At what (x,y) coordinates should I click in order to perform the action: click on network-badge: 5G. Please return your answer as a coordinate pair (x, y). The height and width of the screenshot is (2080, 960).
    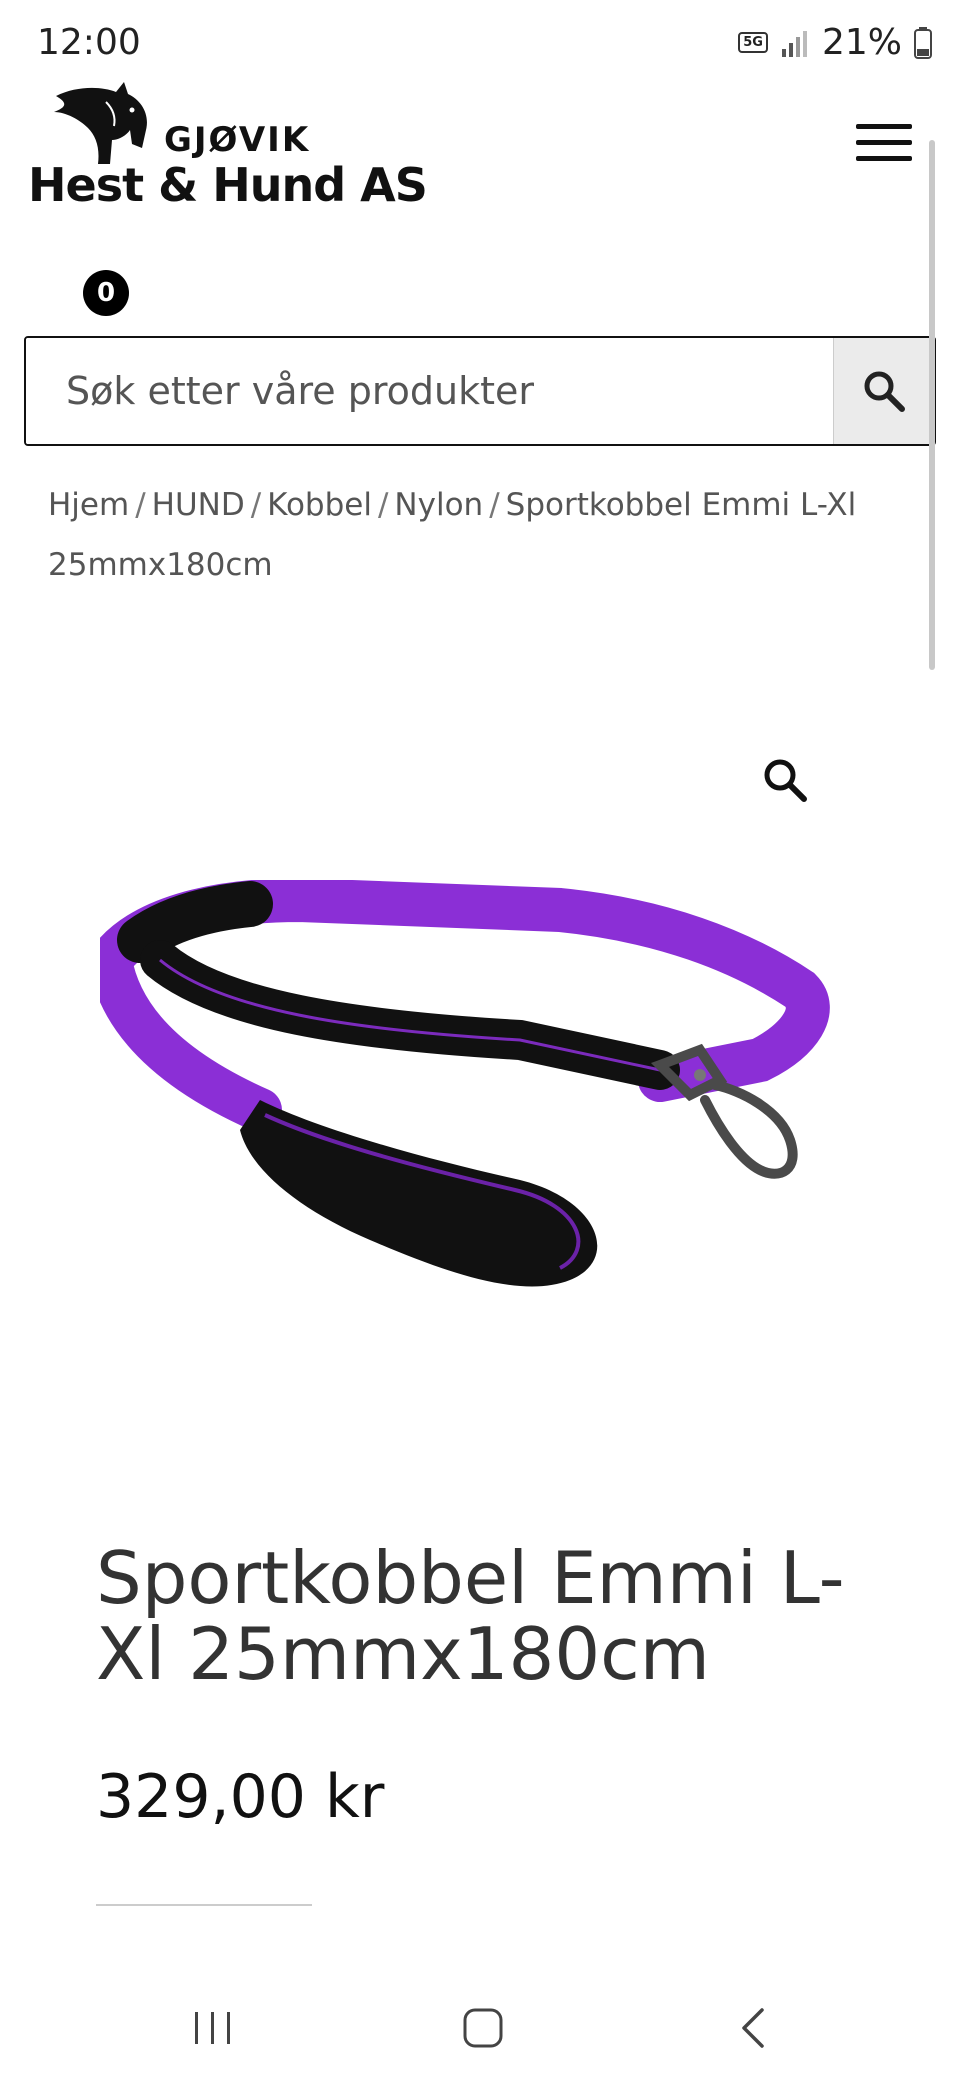
    Looking at the image, I should click on (753, 42).